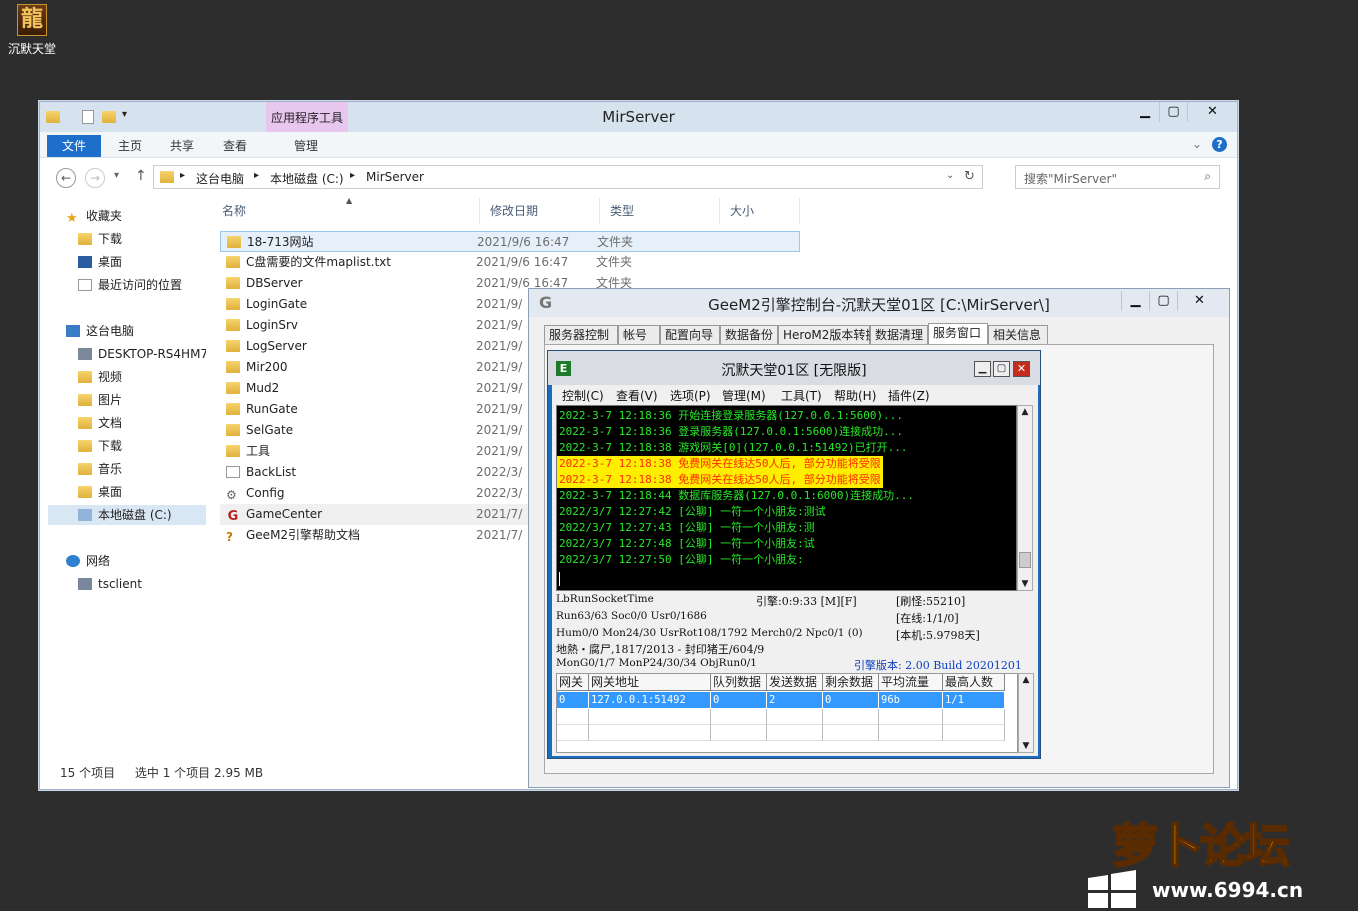 This screenshot has width=1358, height=911. Describe the element at coordinates (660, 211) in the screenshot. I see `column-type: 类型` at that location.